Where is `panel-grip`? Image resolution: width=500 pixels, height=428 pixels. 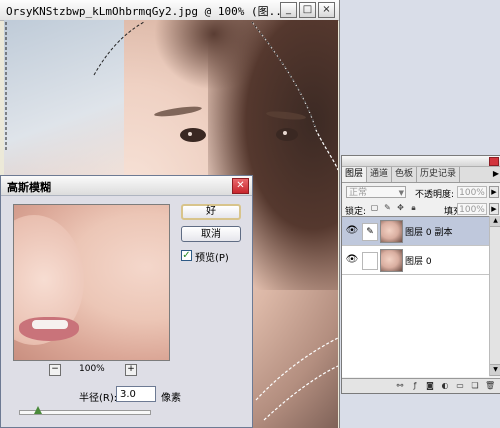
panel-grip is located at coordinates (421, 161).